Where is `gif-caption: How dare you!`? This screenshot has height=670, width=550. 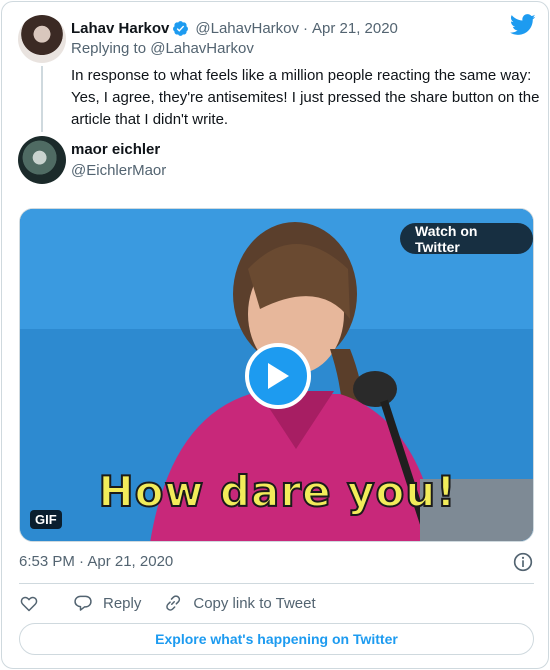
gif-caption: How dare you! is located at coordinates (277, 491).